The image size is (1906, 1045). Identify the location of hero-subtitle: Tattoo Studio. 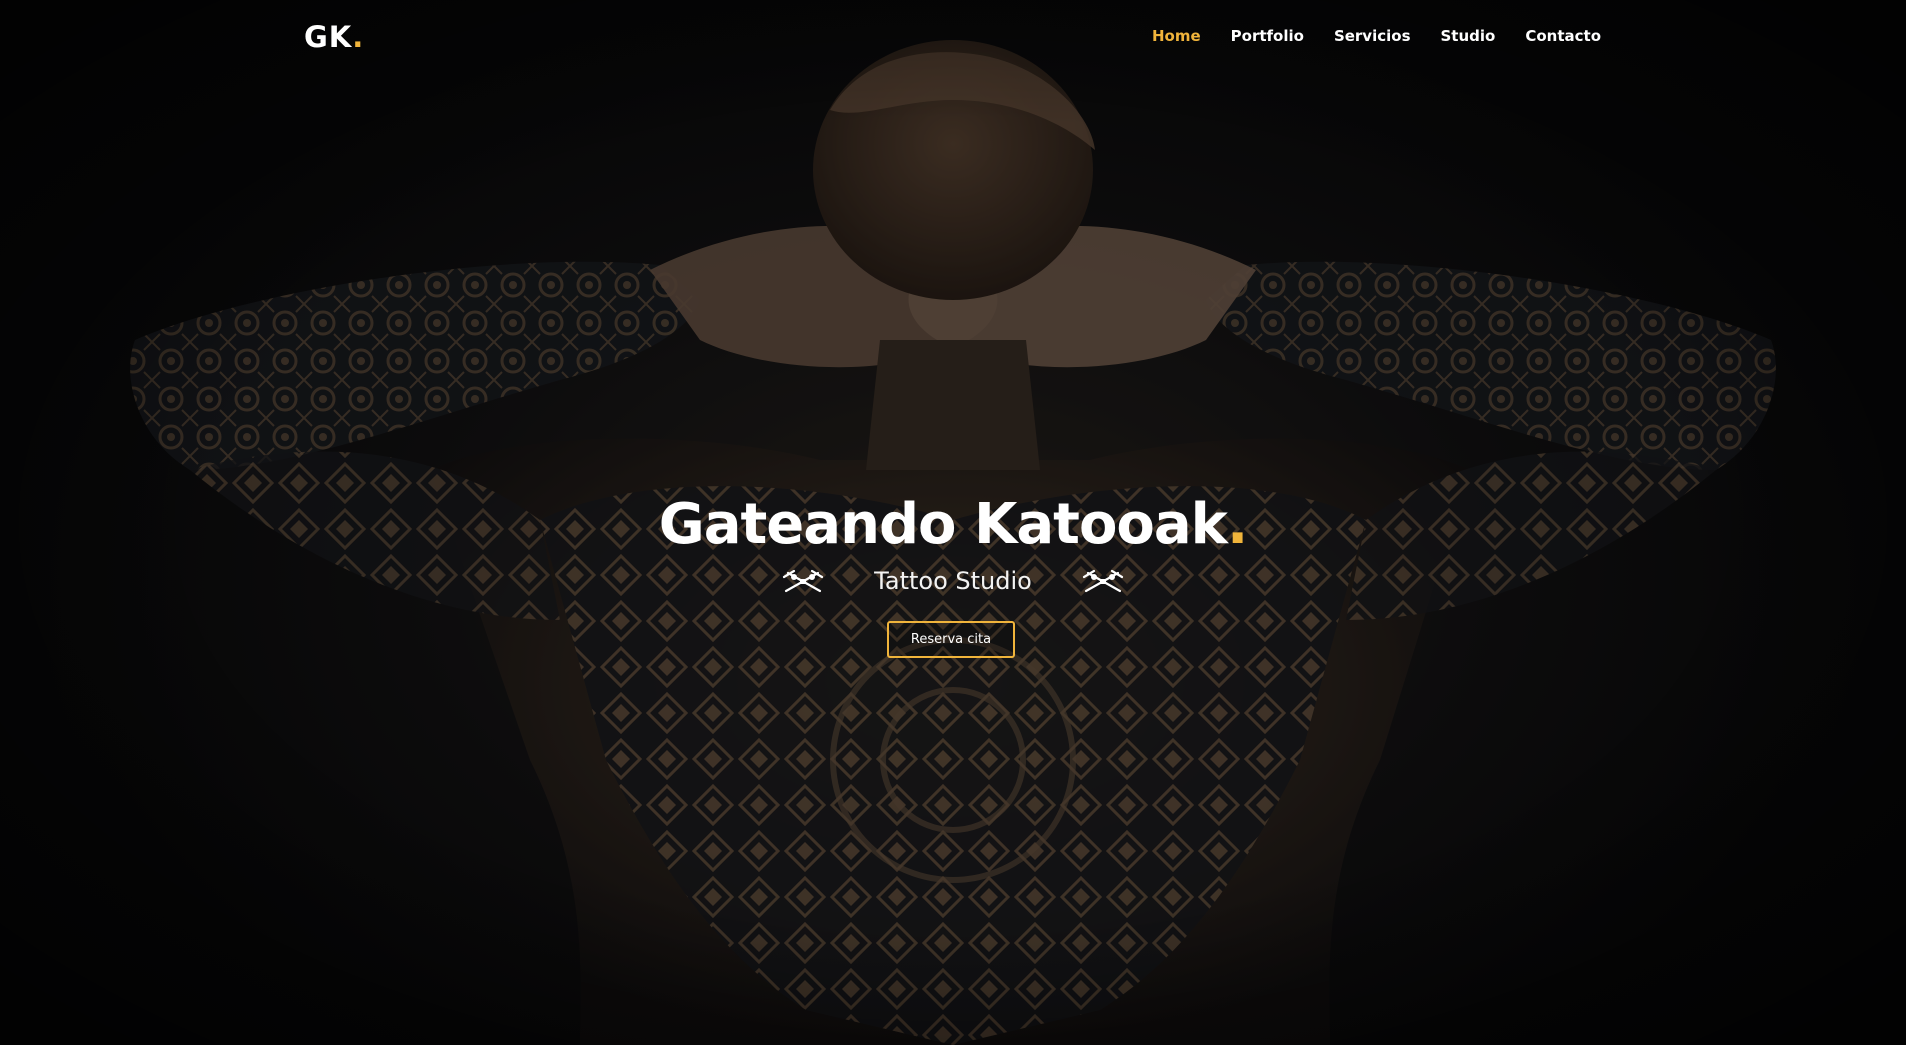
(953, 581).